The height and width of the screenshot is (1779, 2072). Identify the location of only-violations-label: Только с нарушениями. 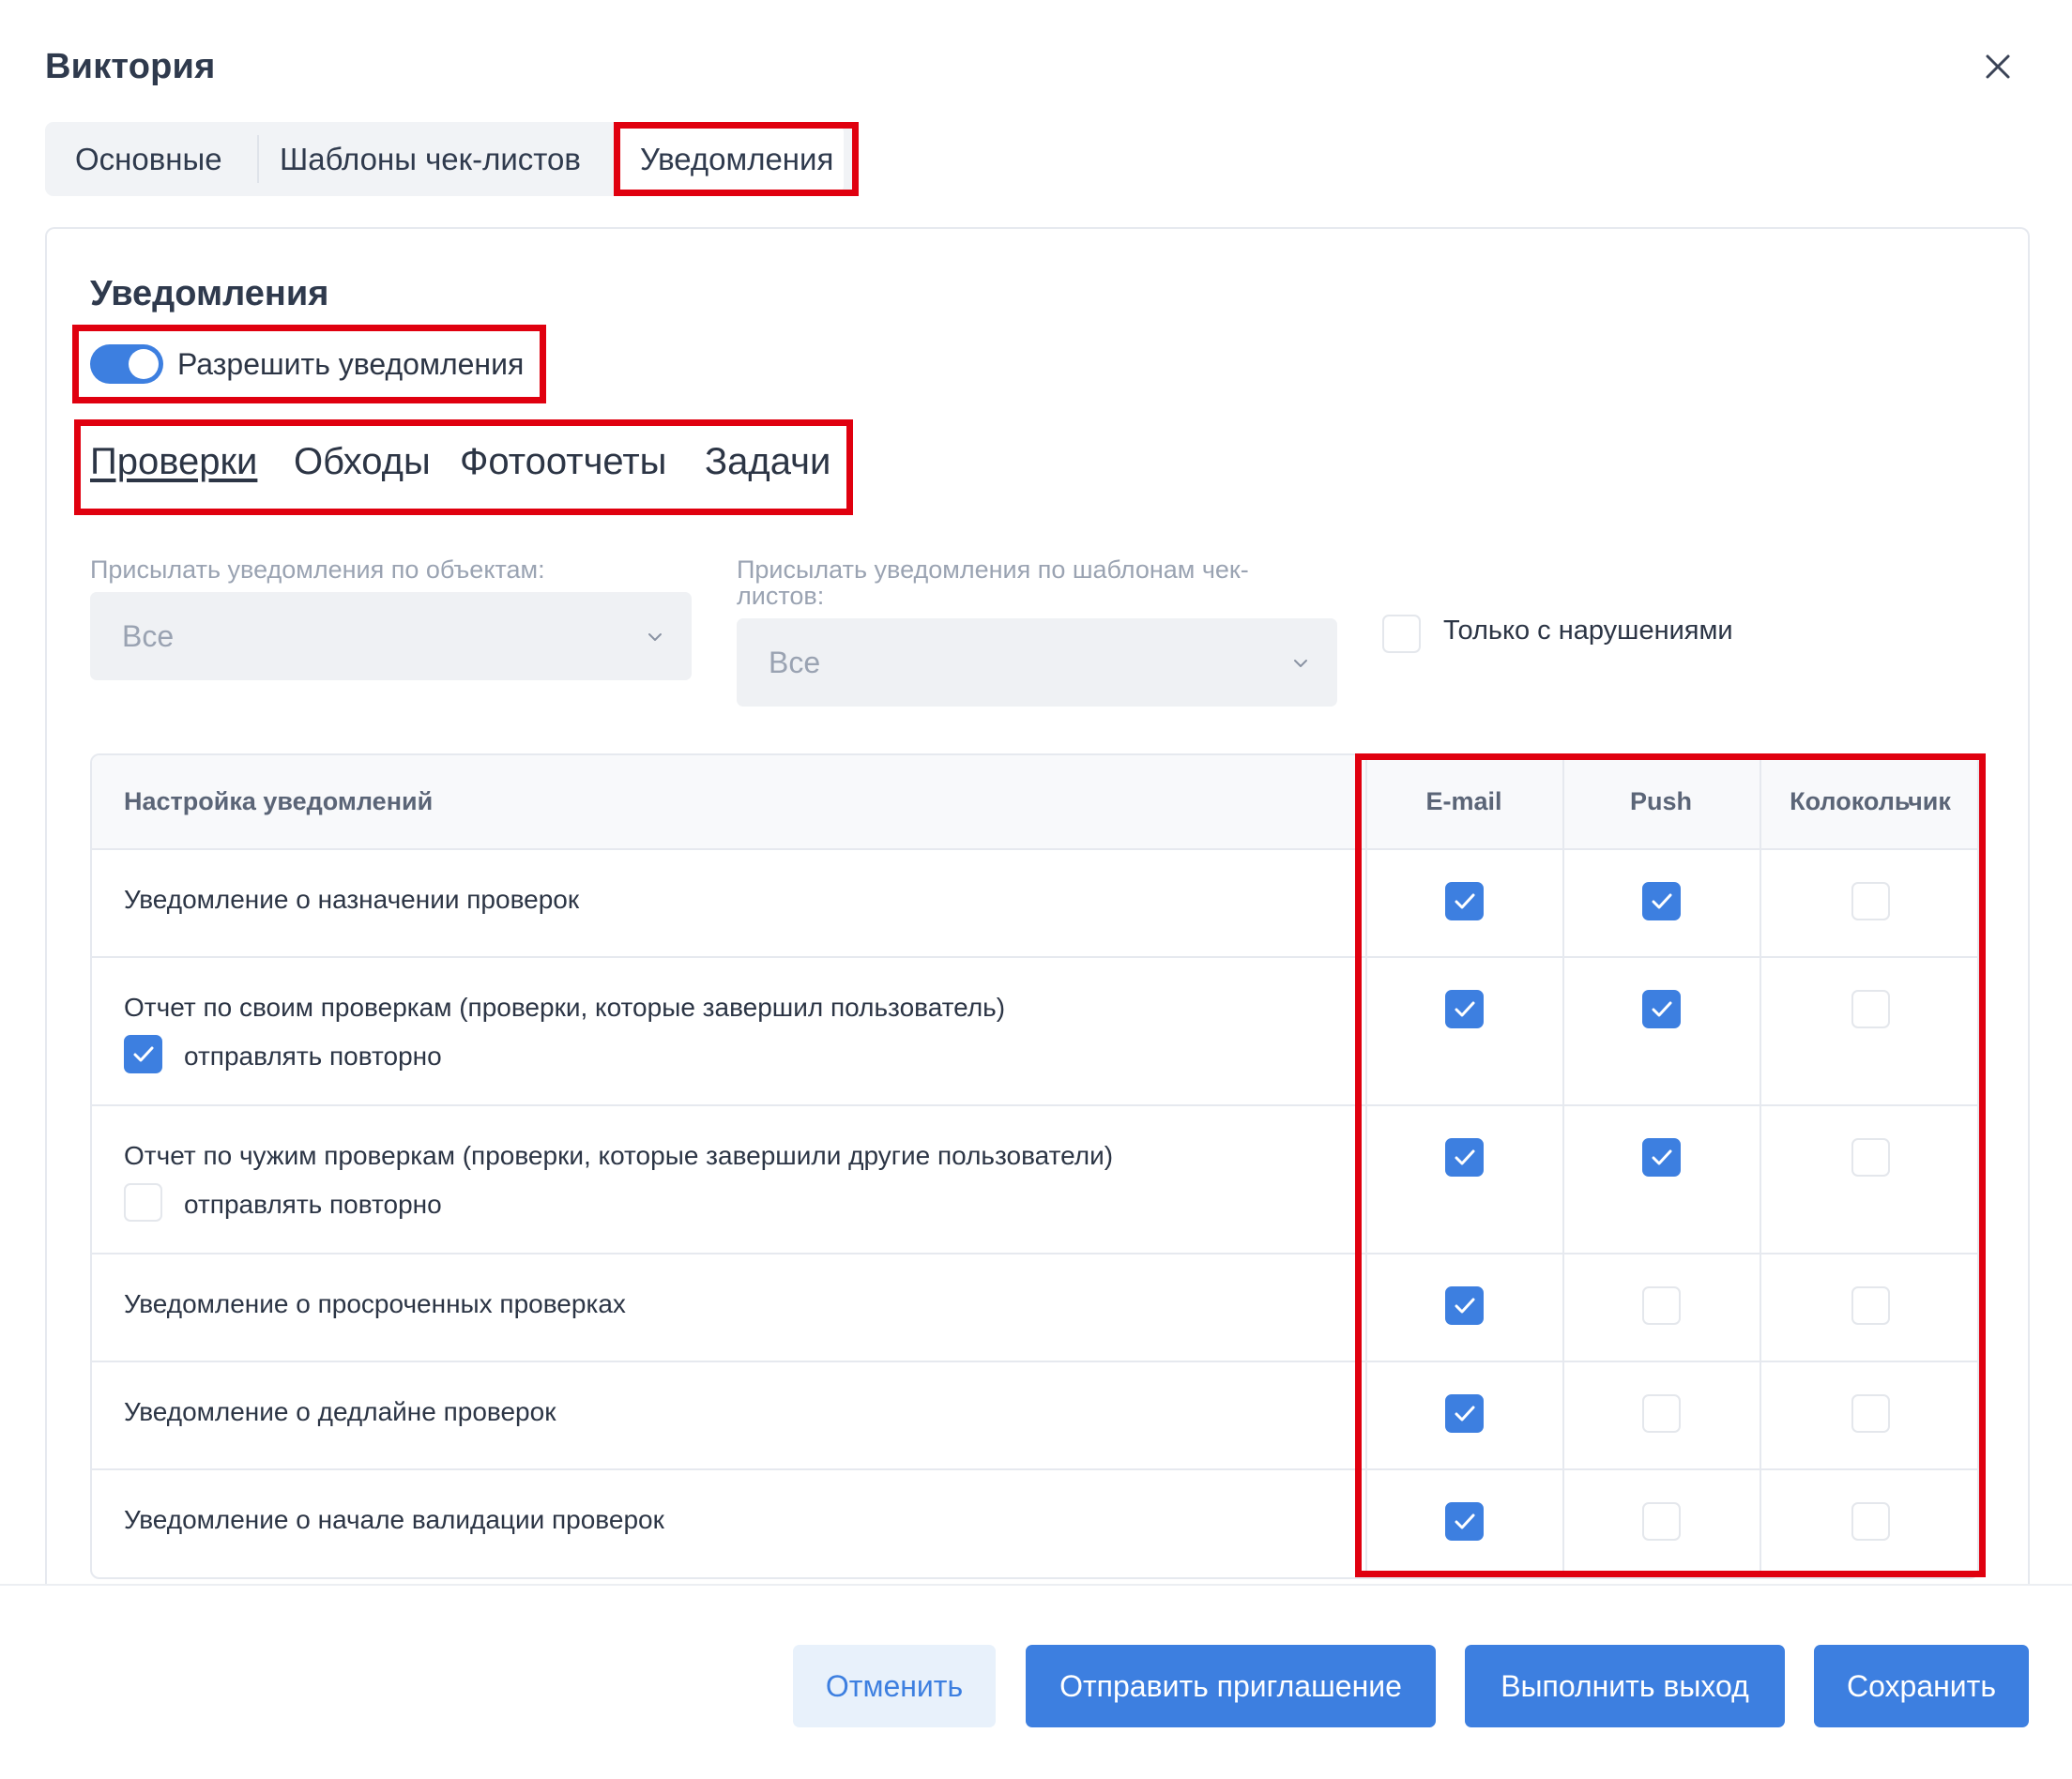
(1588, 631).